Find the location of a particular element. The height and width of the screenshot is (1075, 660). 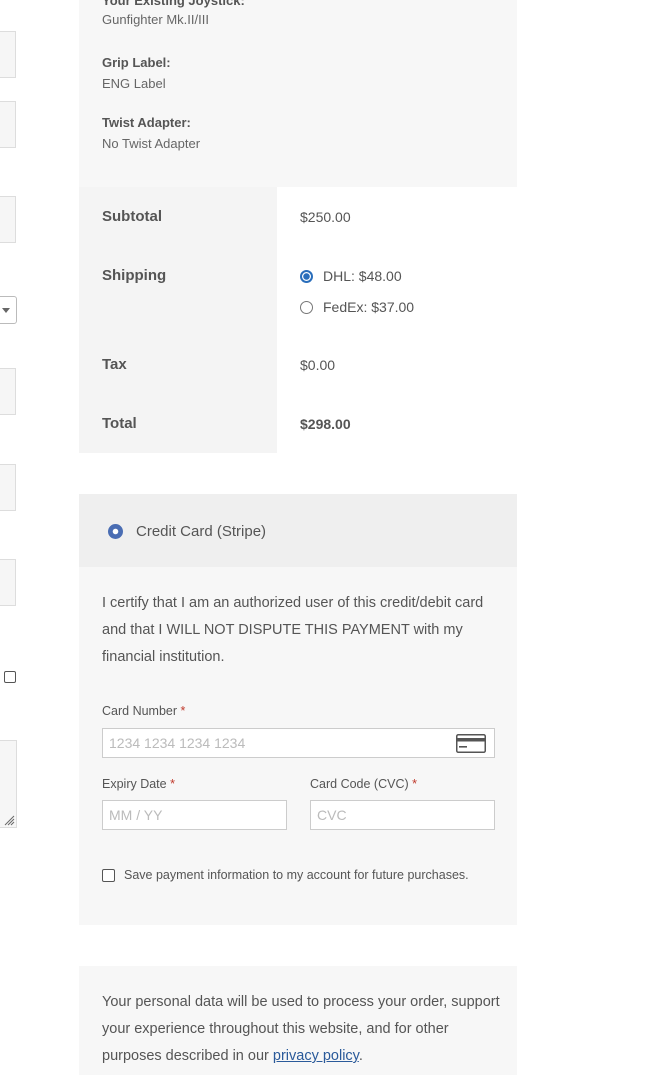

expiry-input: MM / YY is located at coordinates (194, 815).